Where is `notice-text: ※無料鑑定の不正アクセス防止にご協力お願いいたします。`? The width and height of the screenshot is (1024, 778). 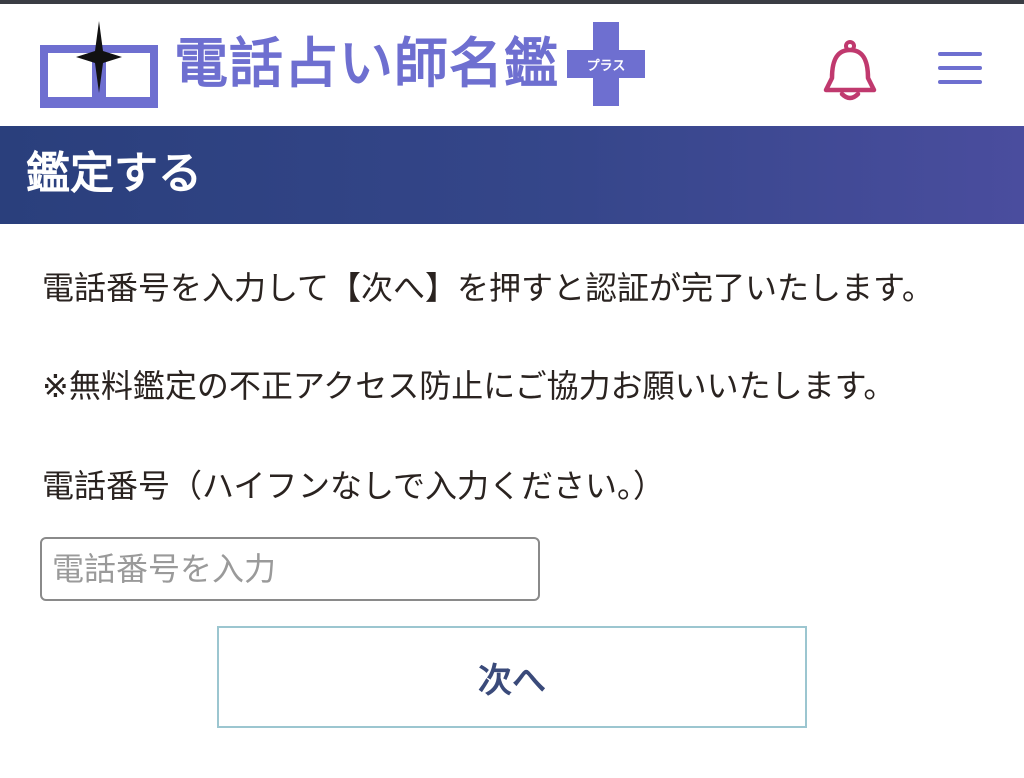
notice-text: ※無料鑑定の不正アクセス防止にご協力お願いいたします。 is located at coordinates (469, 386).